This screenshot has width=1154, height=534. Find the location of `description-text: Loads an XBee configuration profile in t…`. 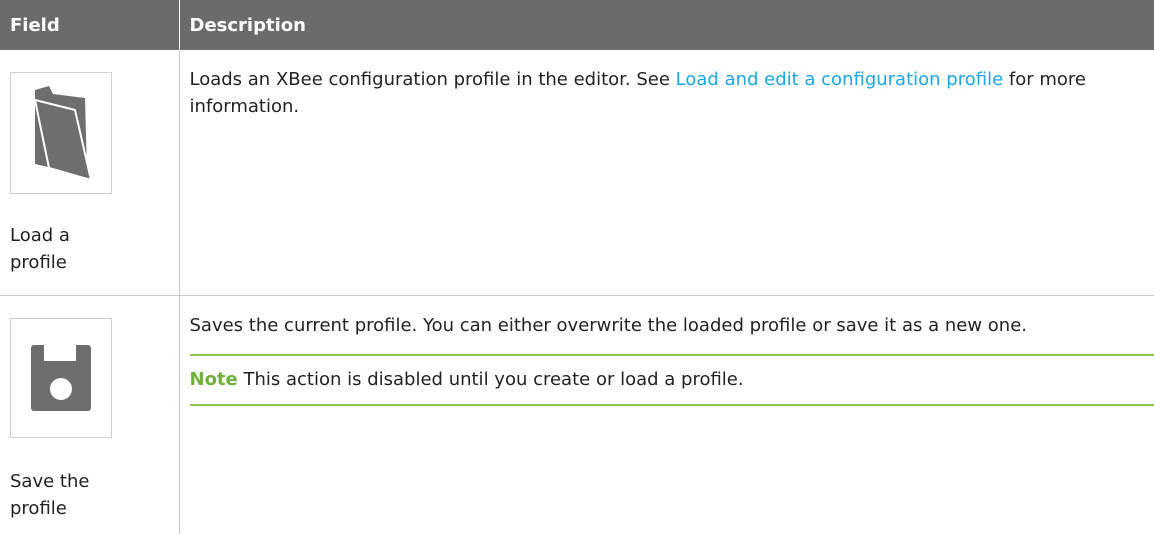

description-text: Loads an XBee configuration profile in t… is located at coordinates (432, 79).